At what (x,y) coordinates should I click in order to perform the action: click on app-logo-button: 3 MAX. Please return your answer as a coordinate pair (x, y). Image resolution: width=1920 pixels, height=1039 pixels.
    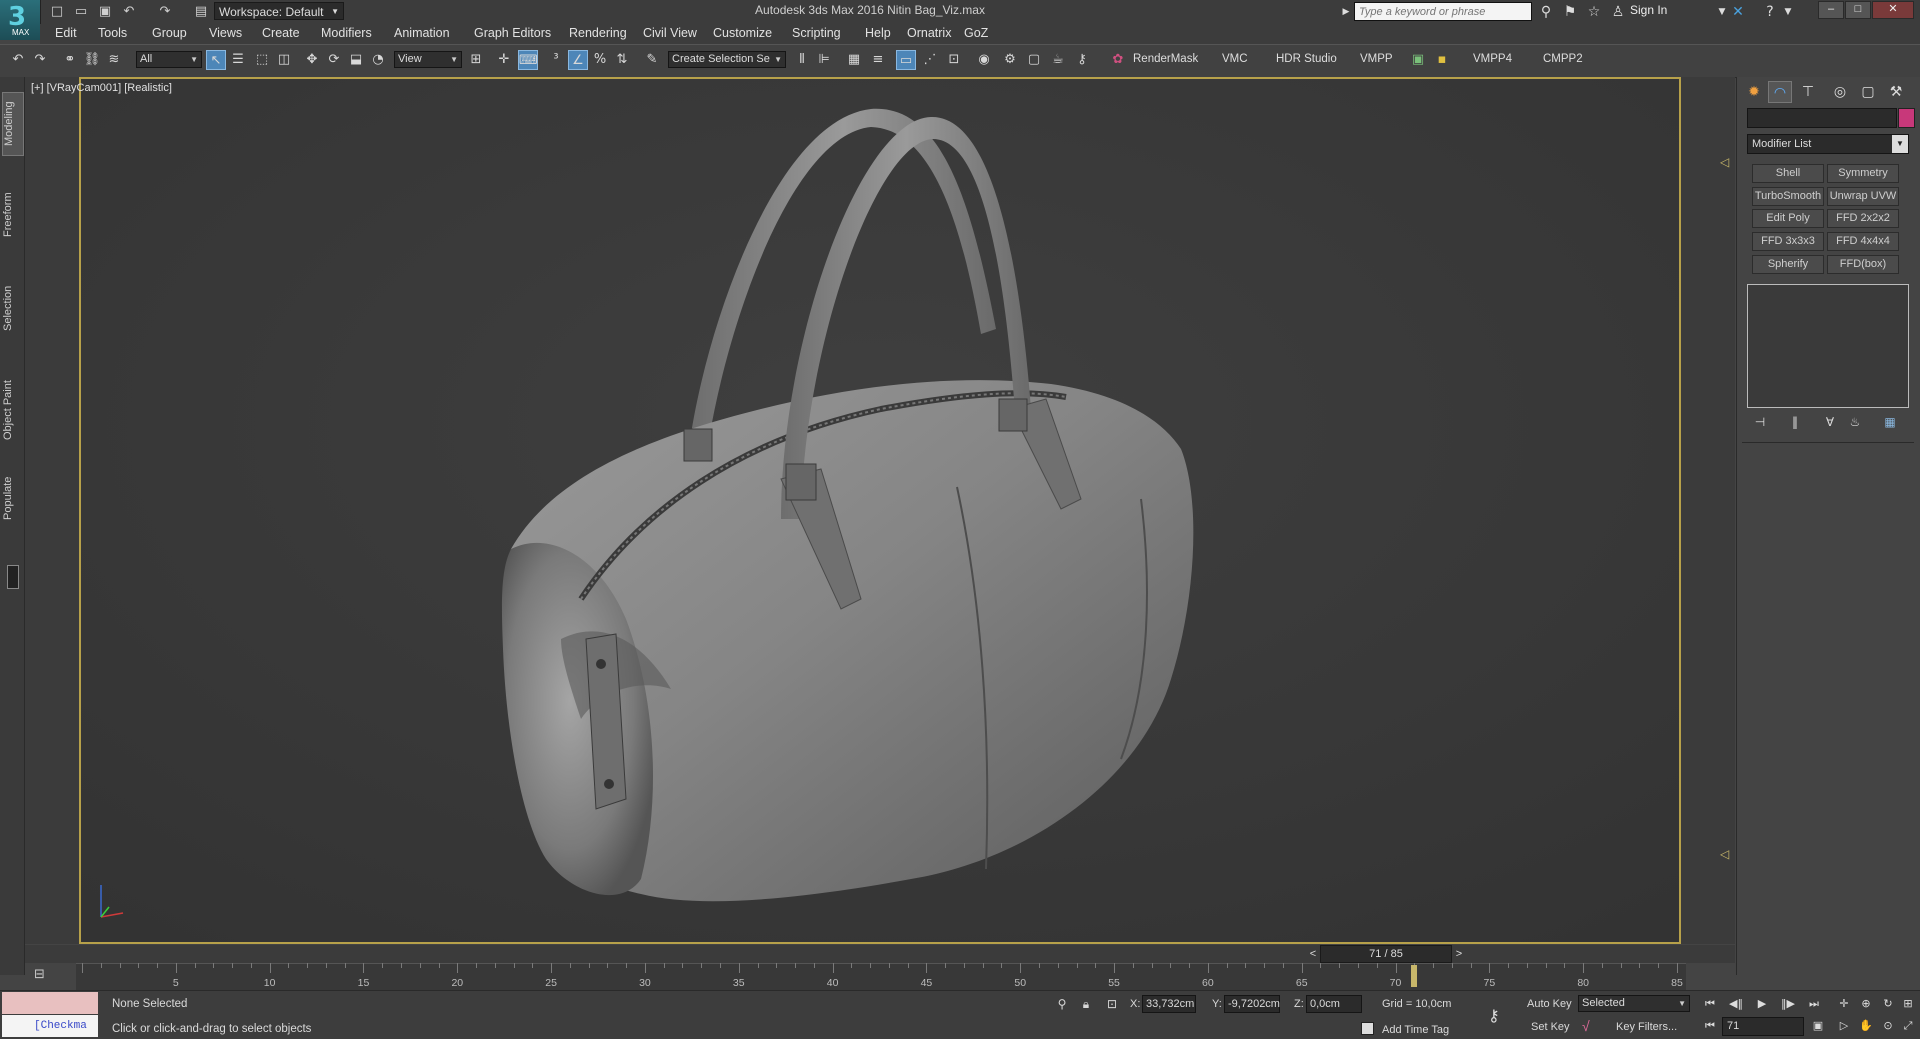
    Looking at the image, I should click on (20, 20).